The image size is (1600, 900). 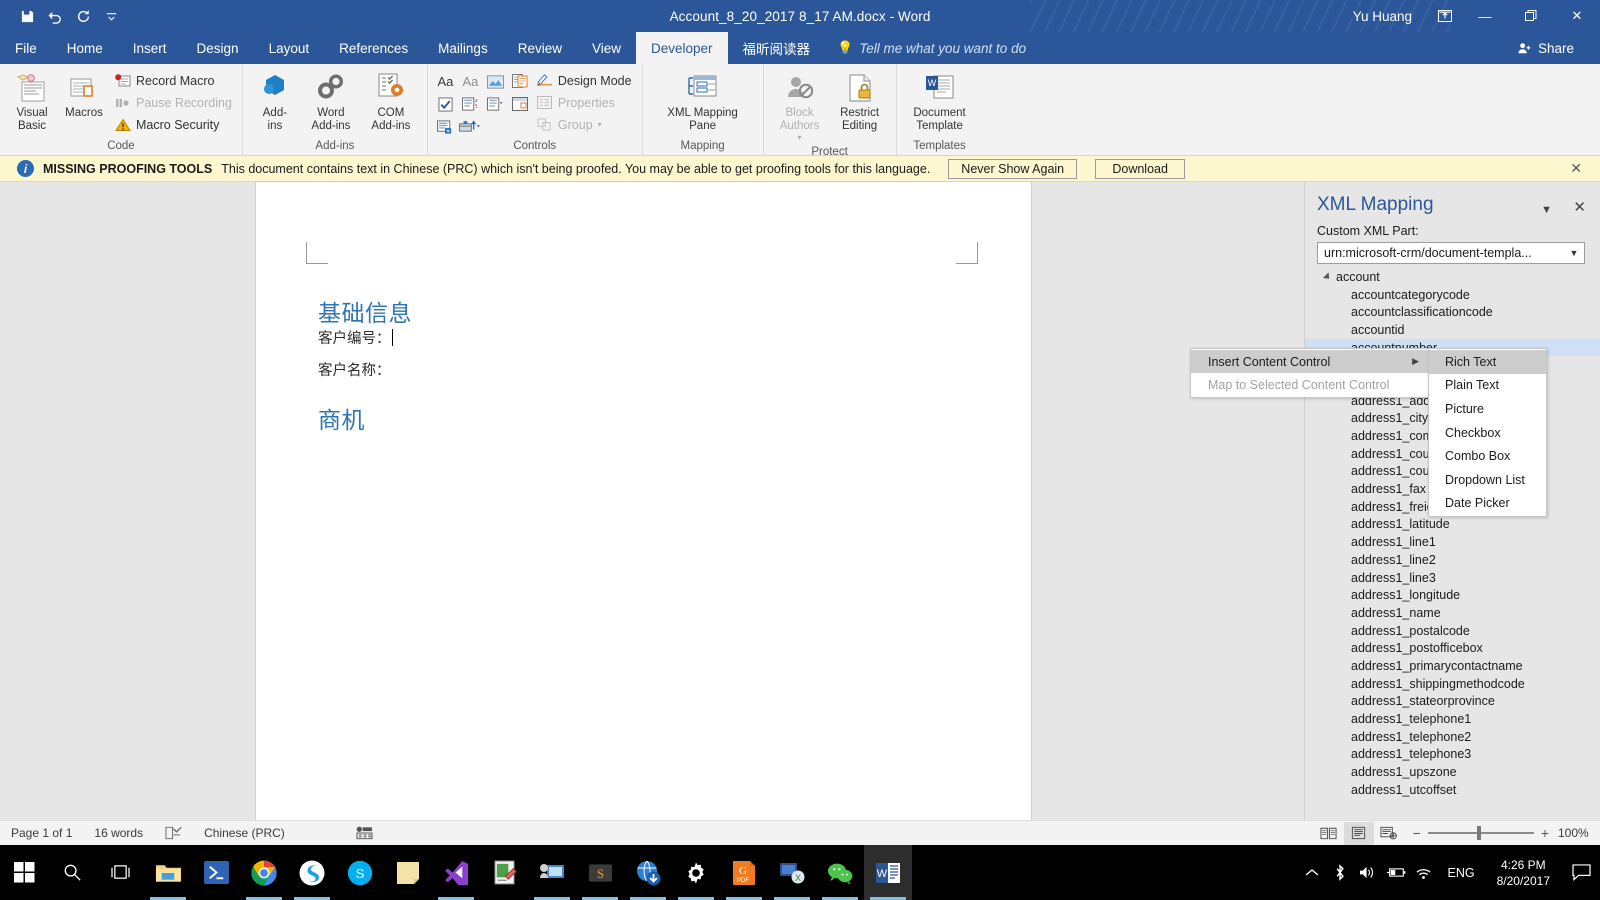 What do you see at coordinates (1452, 312) in the screenshot?
I see `xml-tree-node-accountclassificationcode: accountclassificationcode` at bounding box center [1452, 312].